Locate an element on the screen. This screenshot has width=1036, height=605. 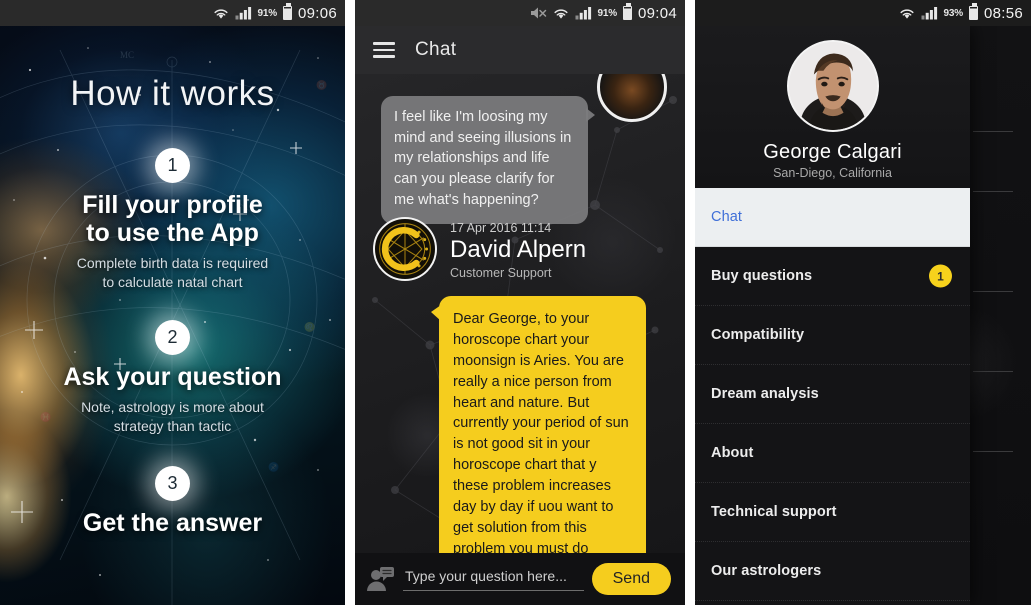
step-1-number: 1 is located at coordinates (172, 165).